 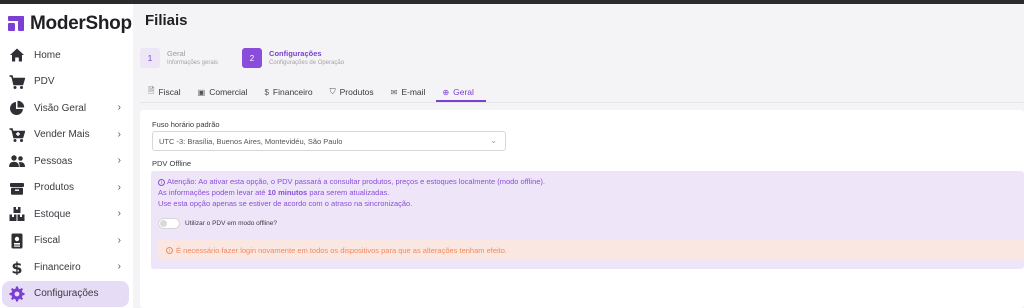 I want to click on sidebar-item-label: Home, so click(x=47, y=55).